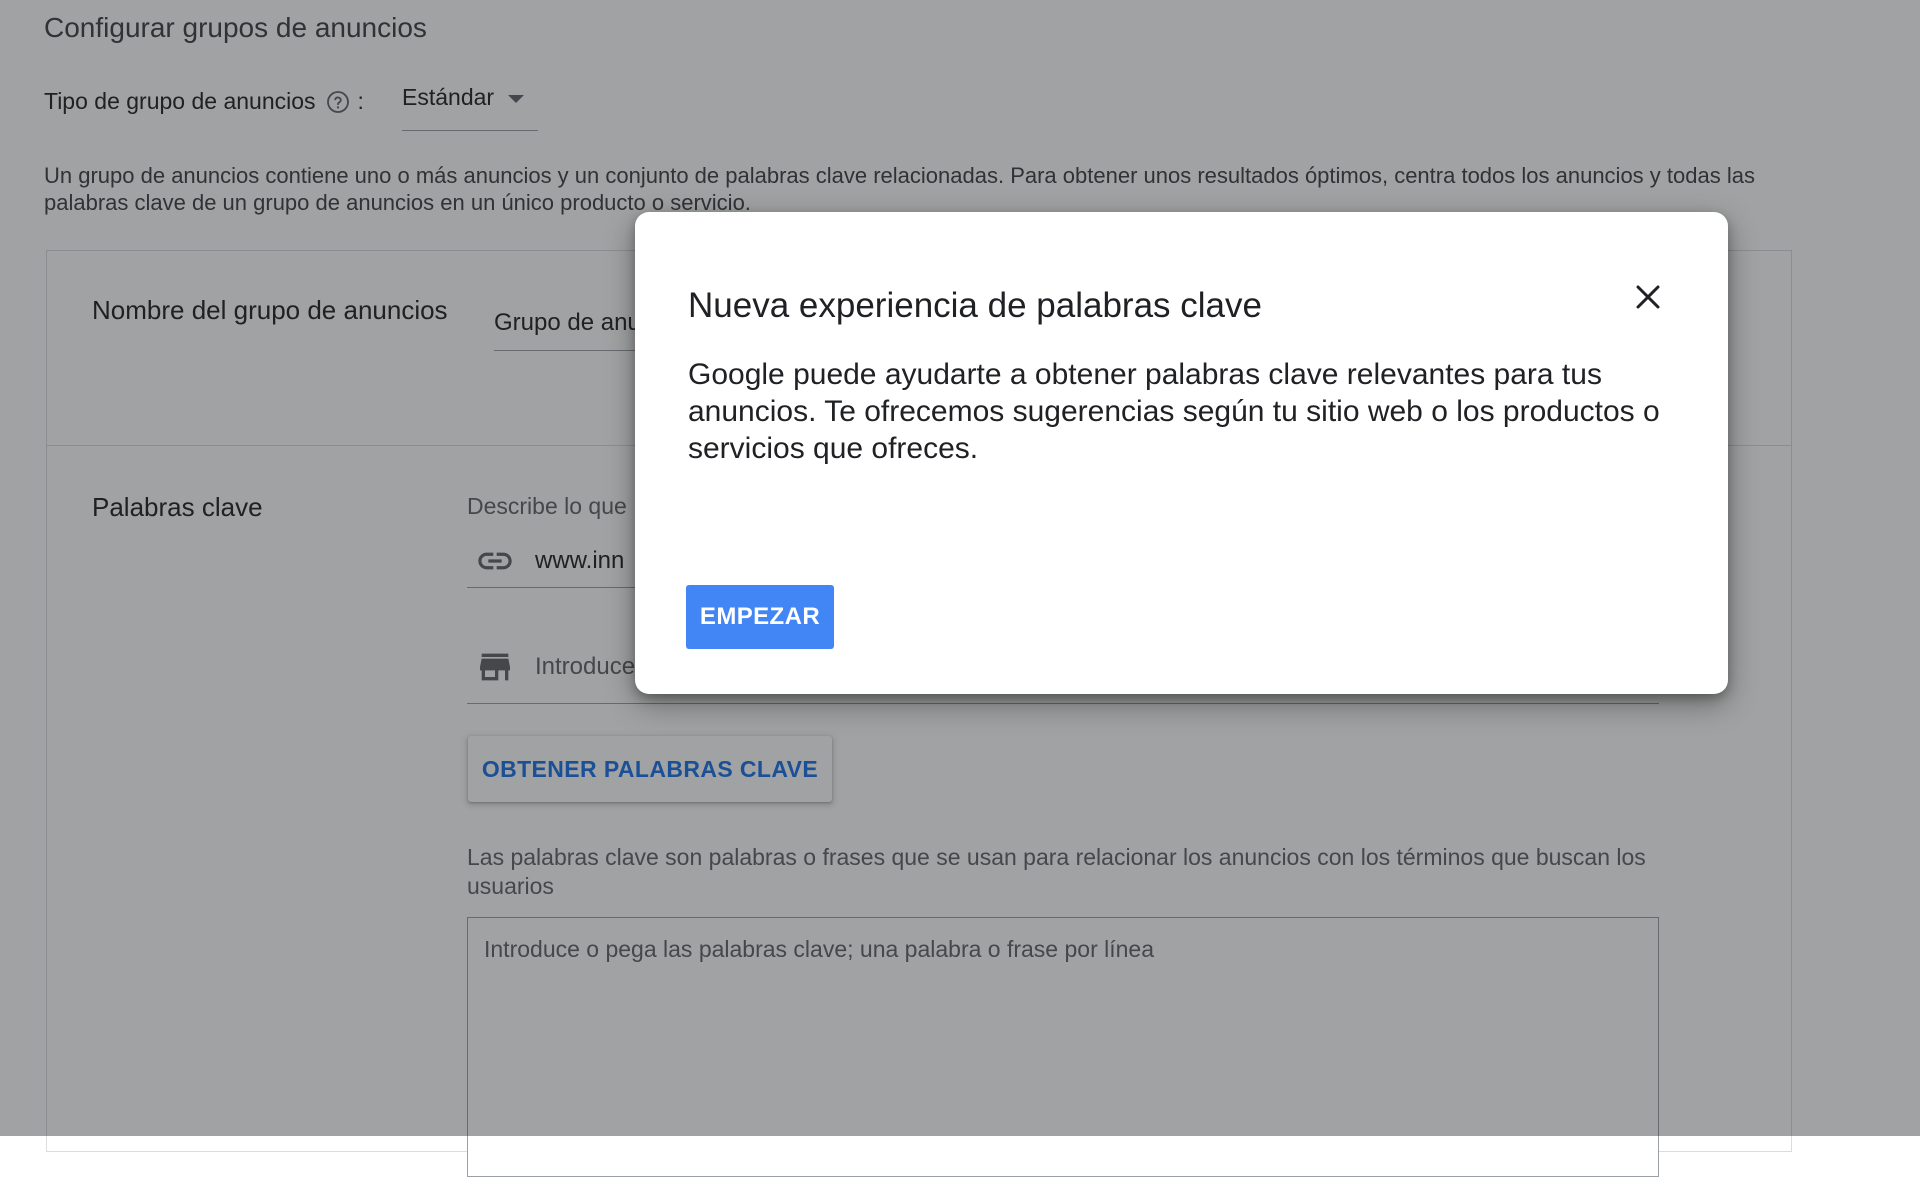 Image resolution: width=1920 pixels, height=1177 pixels. I want to click on start-button: EMPEZAR, so click(760, 617).